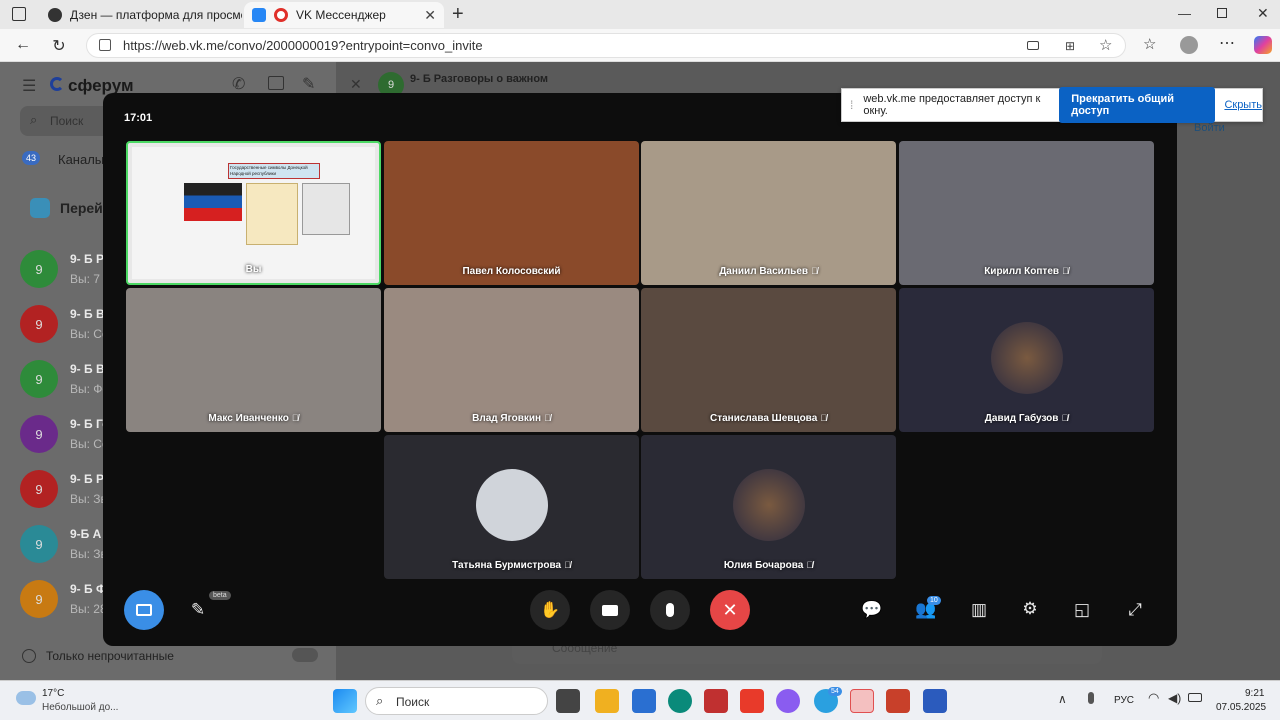 The width and height of the screenshot is (1280, 720). What do you see at coordinates (898, 701) in the screenshot?
I see `powerpoint-icon` at bounding box center [898, 701].